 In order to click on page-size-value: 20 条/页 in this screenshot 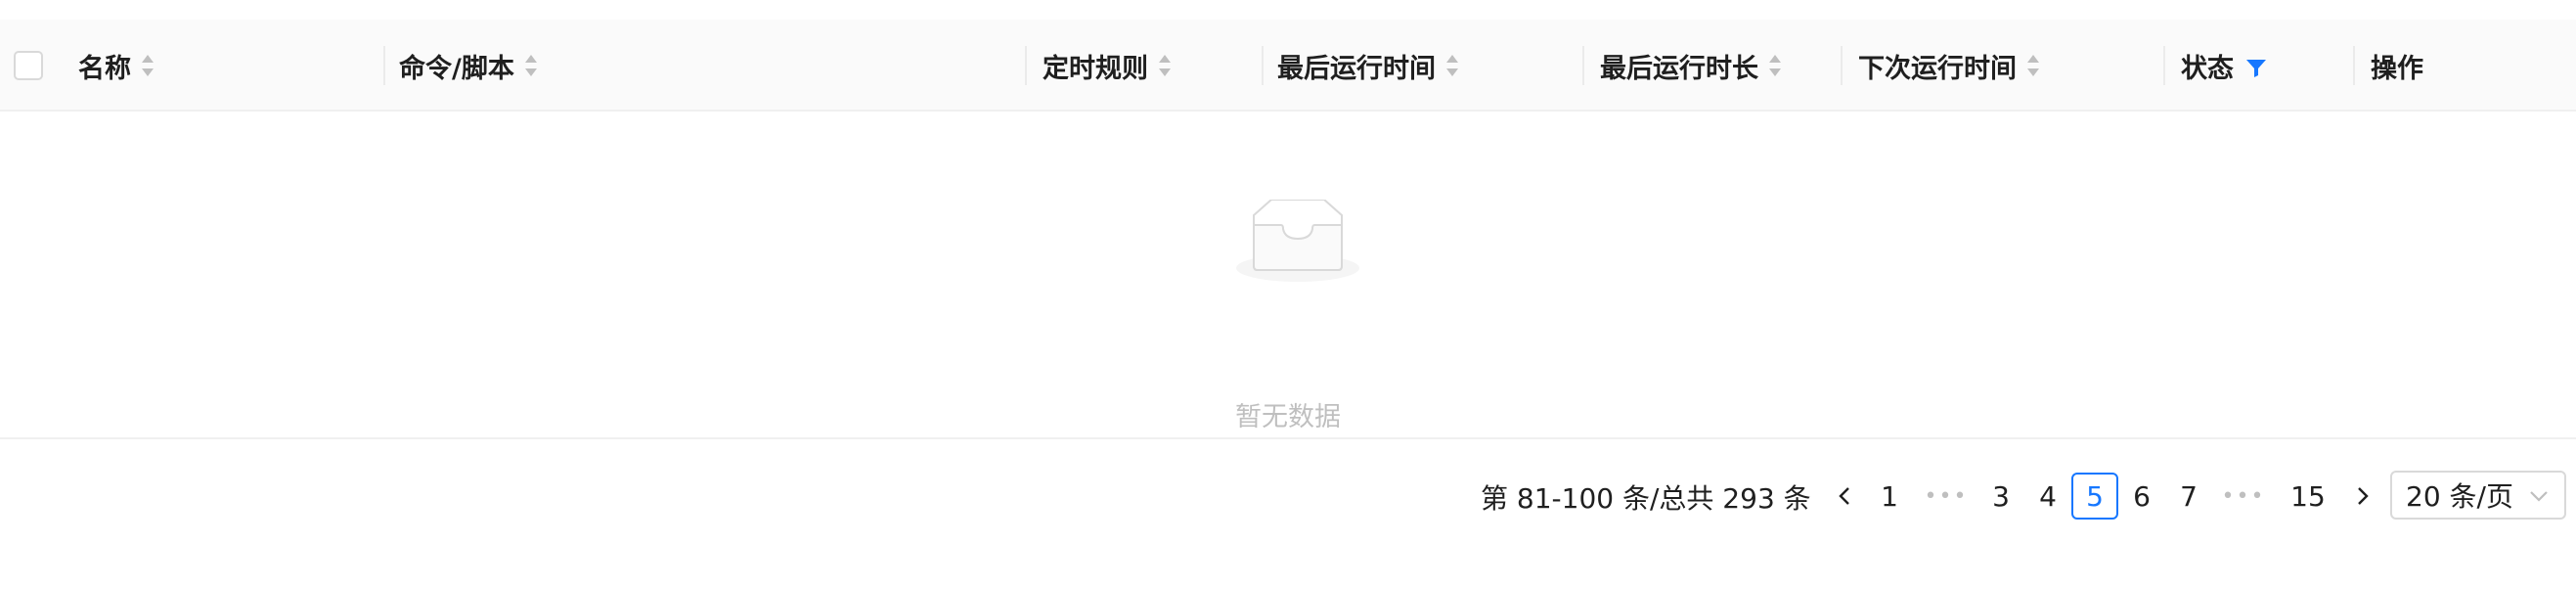, I will do `click(2459, 497)`.